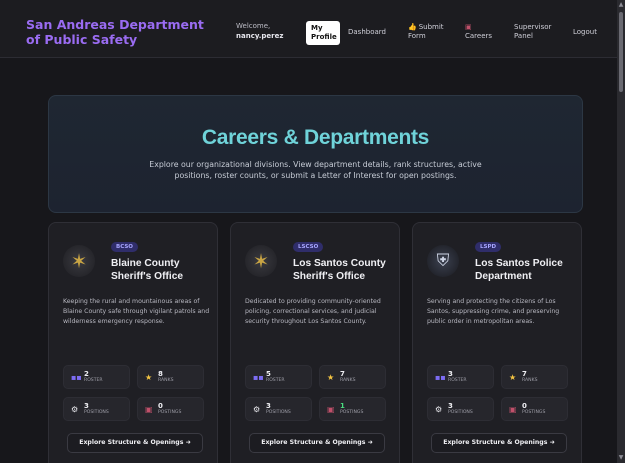  I want to click on stat-roster: ▪▪ 5 ROSTER, so click(278, 377).